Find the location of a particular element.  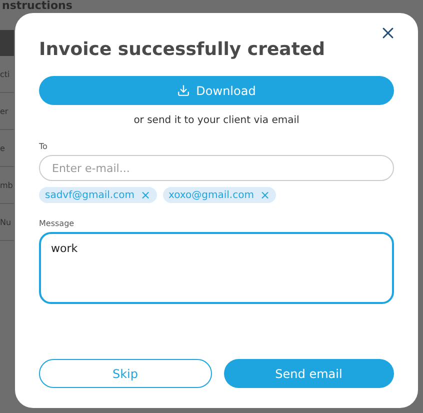

skip-button: Skip is located at coordinates (125, 373).